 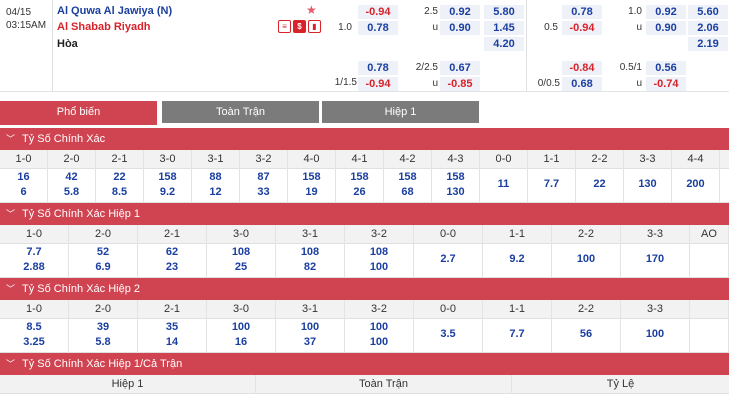 I want to click on star-icon: ★, so click(x=311, y=10).